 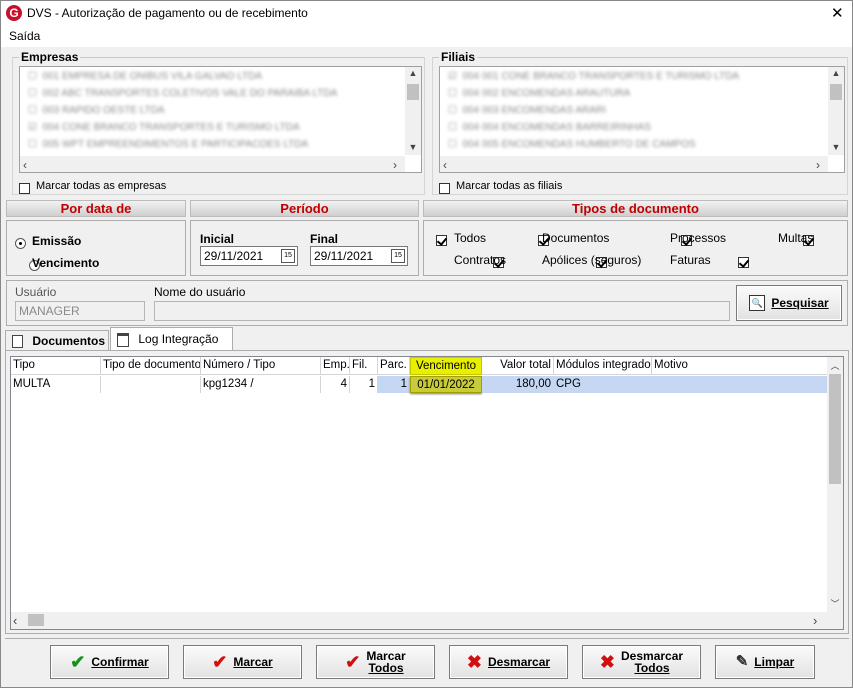 What do you see at coordinates (96, 110) in the screenshot?
I see `list-item: ☐ 003 RAPIDO OESTE LTDA` at bounding box center [96, 110].